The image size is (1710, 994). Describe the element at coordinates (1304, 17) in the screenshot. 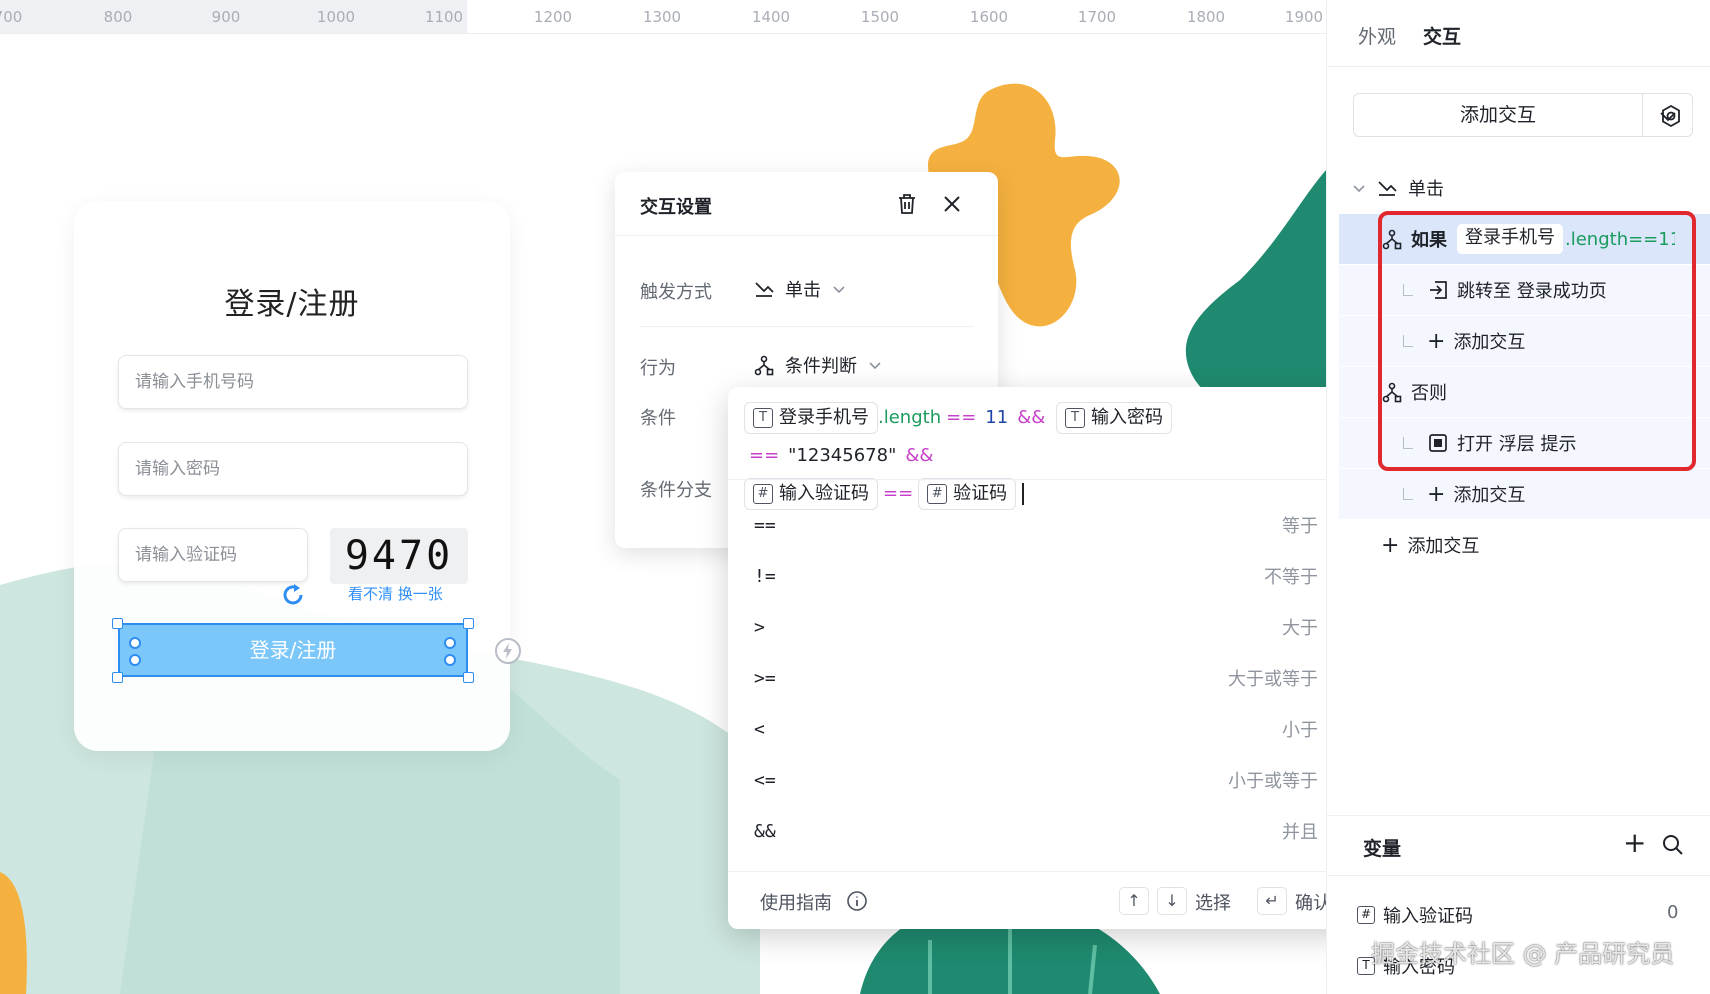

I see `ruler-tick: 1900` at that location.